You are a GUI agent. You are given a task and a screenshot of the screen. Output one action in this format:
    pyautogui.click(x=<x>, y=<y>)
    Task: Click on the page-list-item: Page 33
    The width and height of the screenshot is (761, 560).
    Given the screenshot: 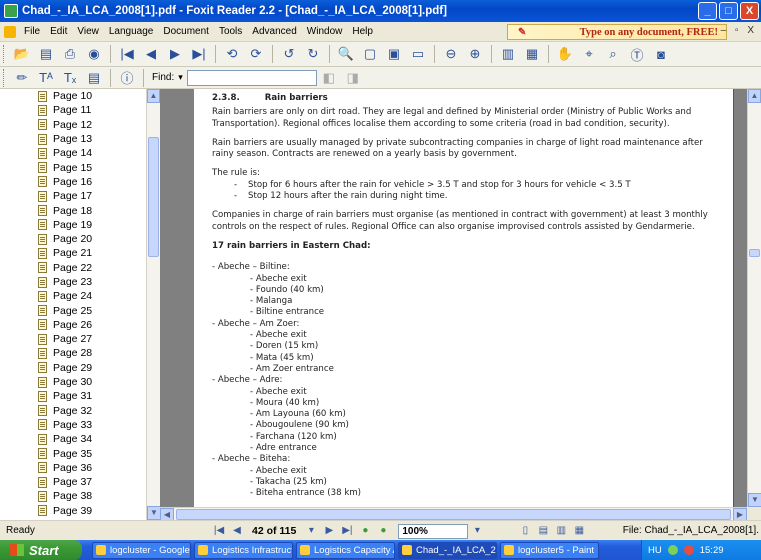 What is the action you would take?
    pyautogui.click(x=73, y=425)
    